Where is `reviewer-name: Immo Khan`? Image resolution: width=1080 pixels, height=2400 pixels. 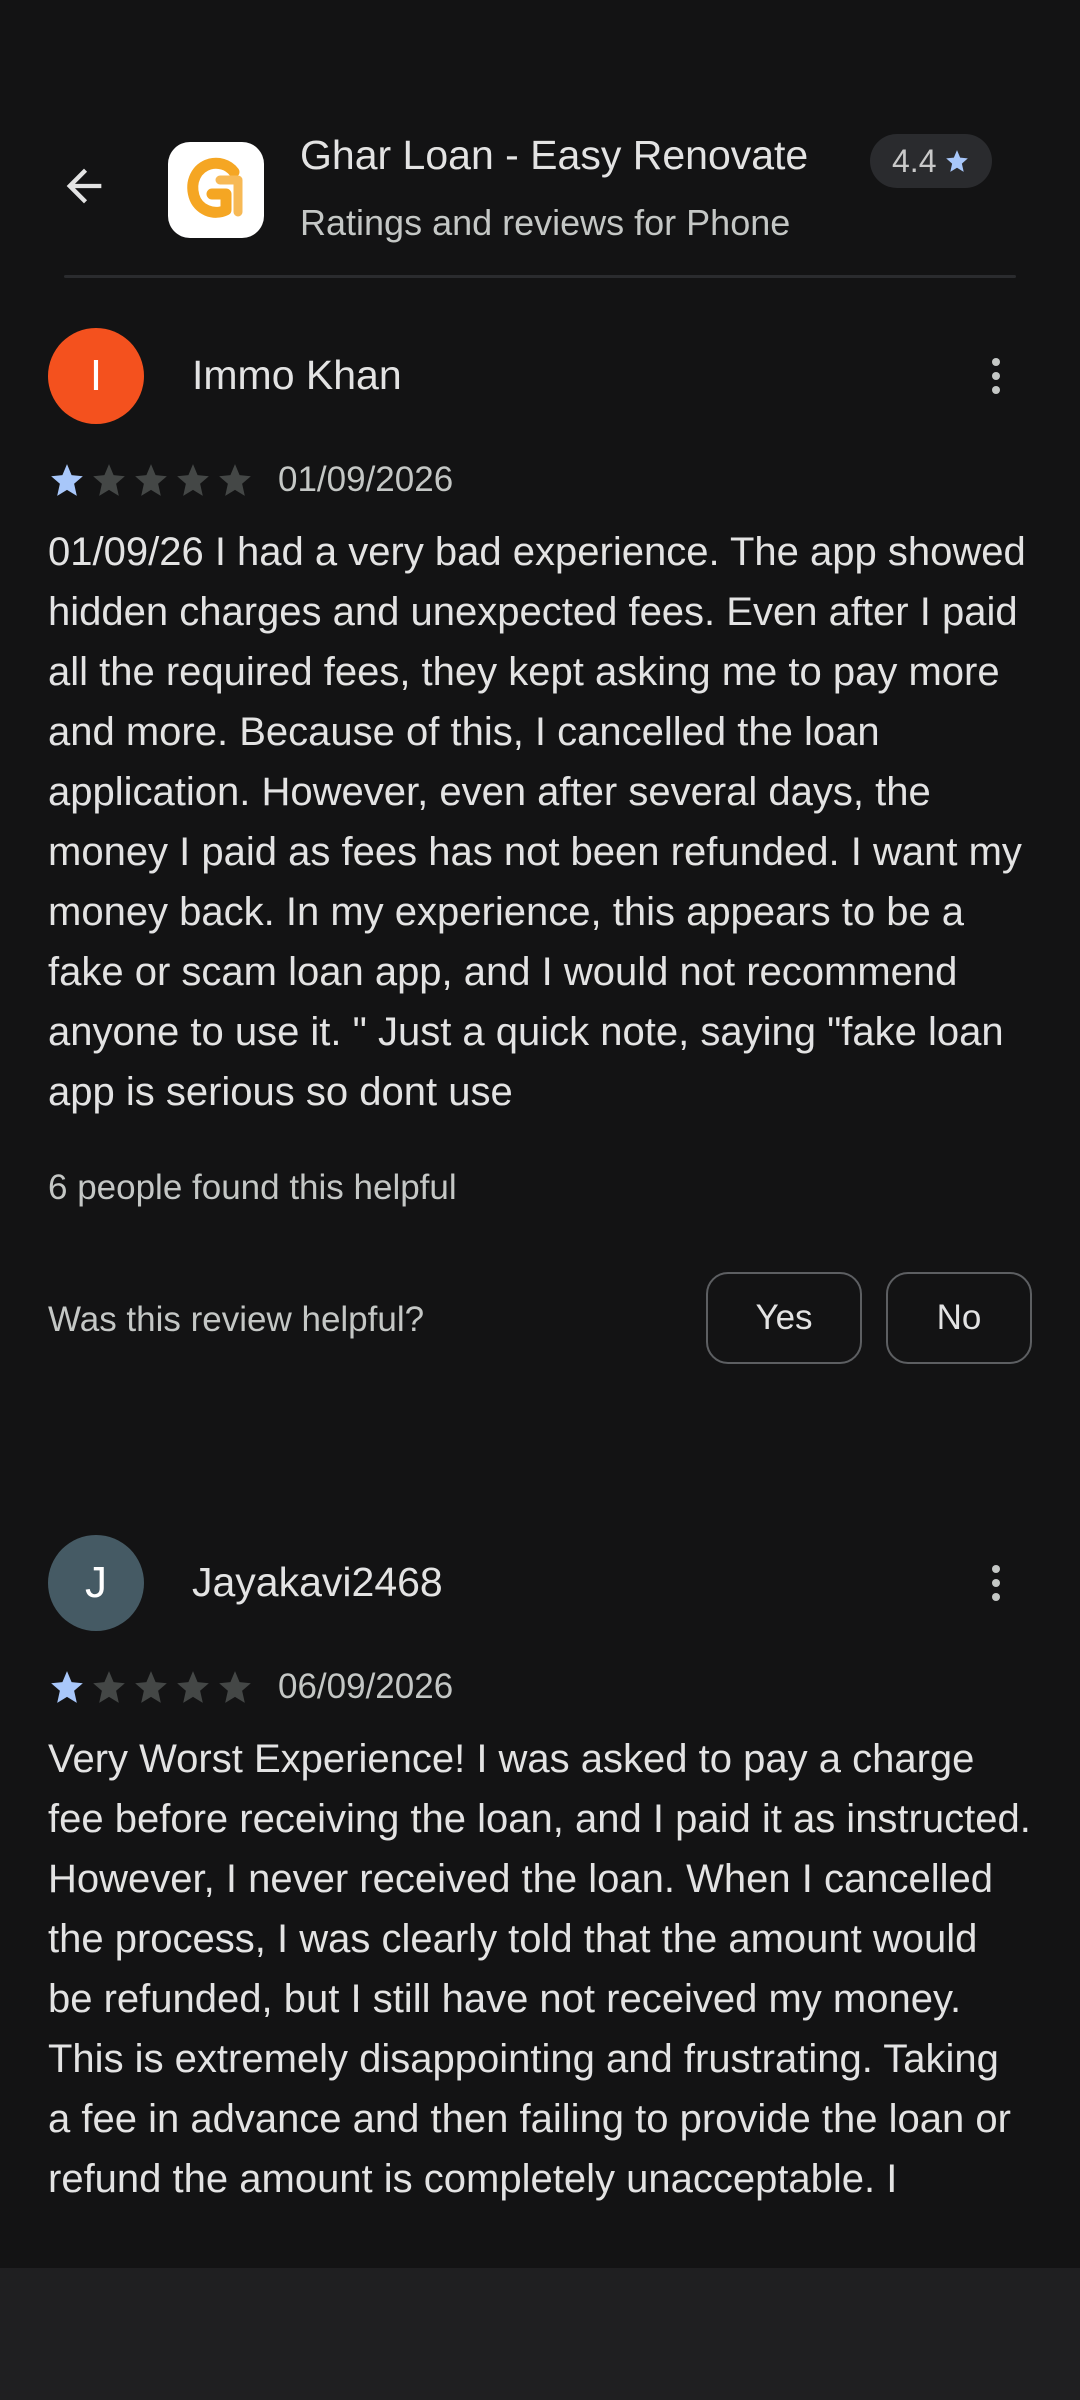
reviewer-name: Immo Khan is located at coordinates (297, 375).